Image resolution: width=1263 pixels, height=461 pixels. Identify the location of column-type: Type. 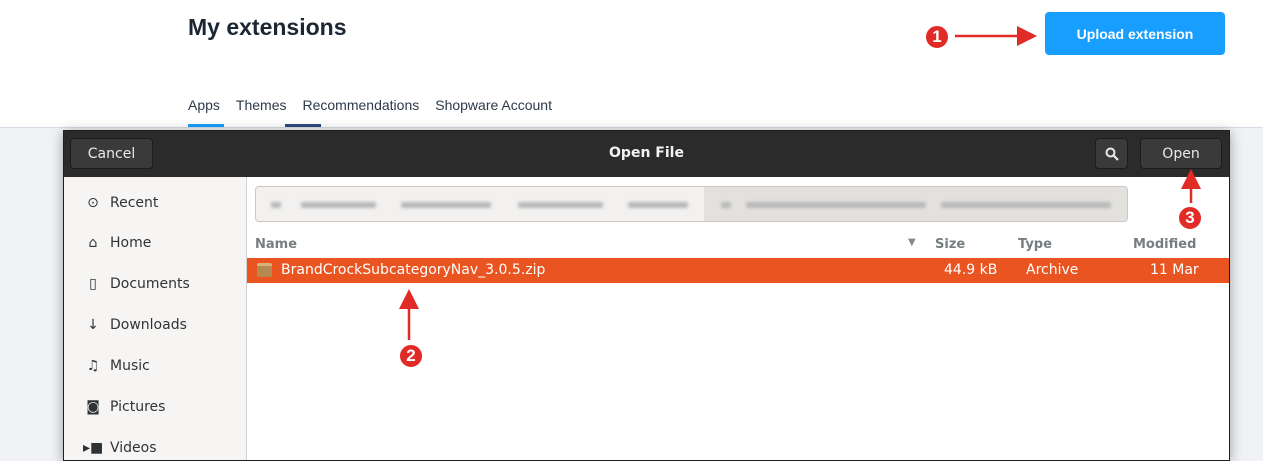
(1035, 244).